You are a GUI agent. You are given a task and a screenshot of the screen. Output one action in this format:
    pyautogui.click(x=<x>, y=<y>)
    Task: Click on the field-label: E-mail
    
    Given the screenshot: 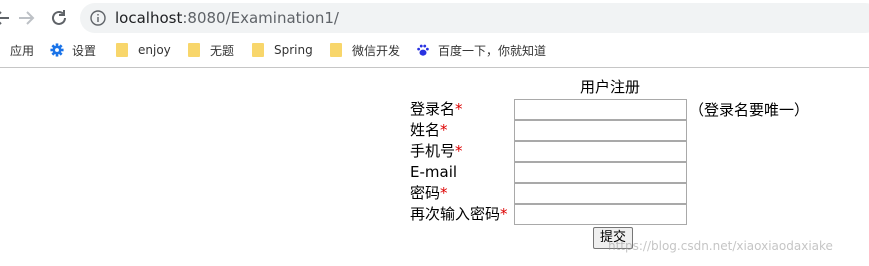 What is the action you would take?
    pyautogui.click(x=434, y=172)
    